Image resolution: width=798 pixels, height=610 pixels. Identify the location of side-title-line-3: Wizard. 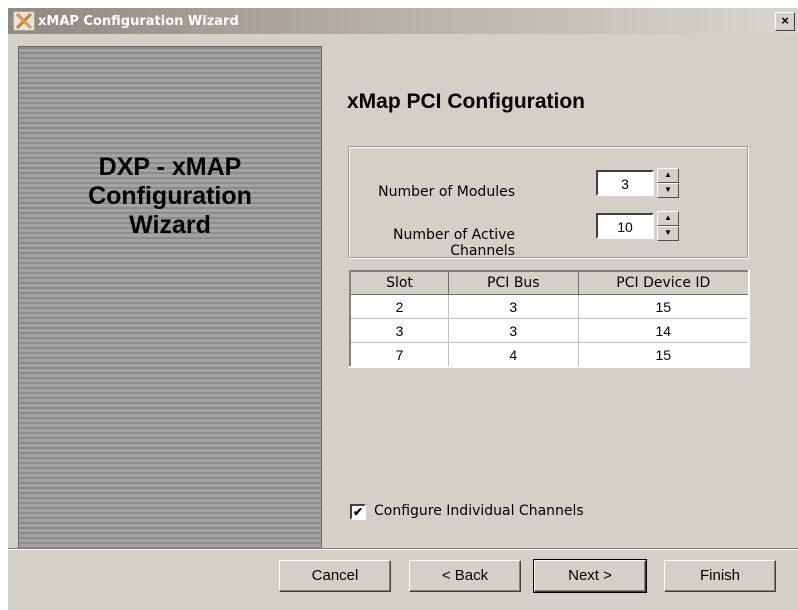
(170, 225).